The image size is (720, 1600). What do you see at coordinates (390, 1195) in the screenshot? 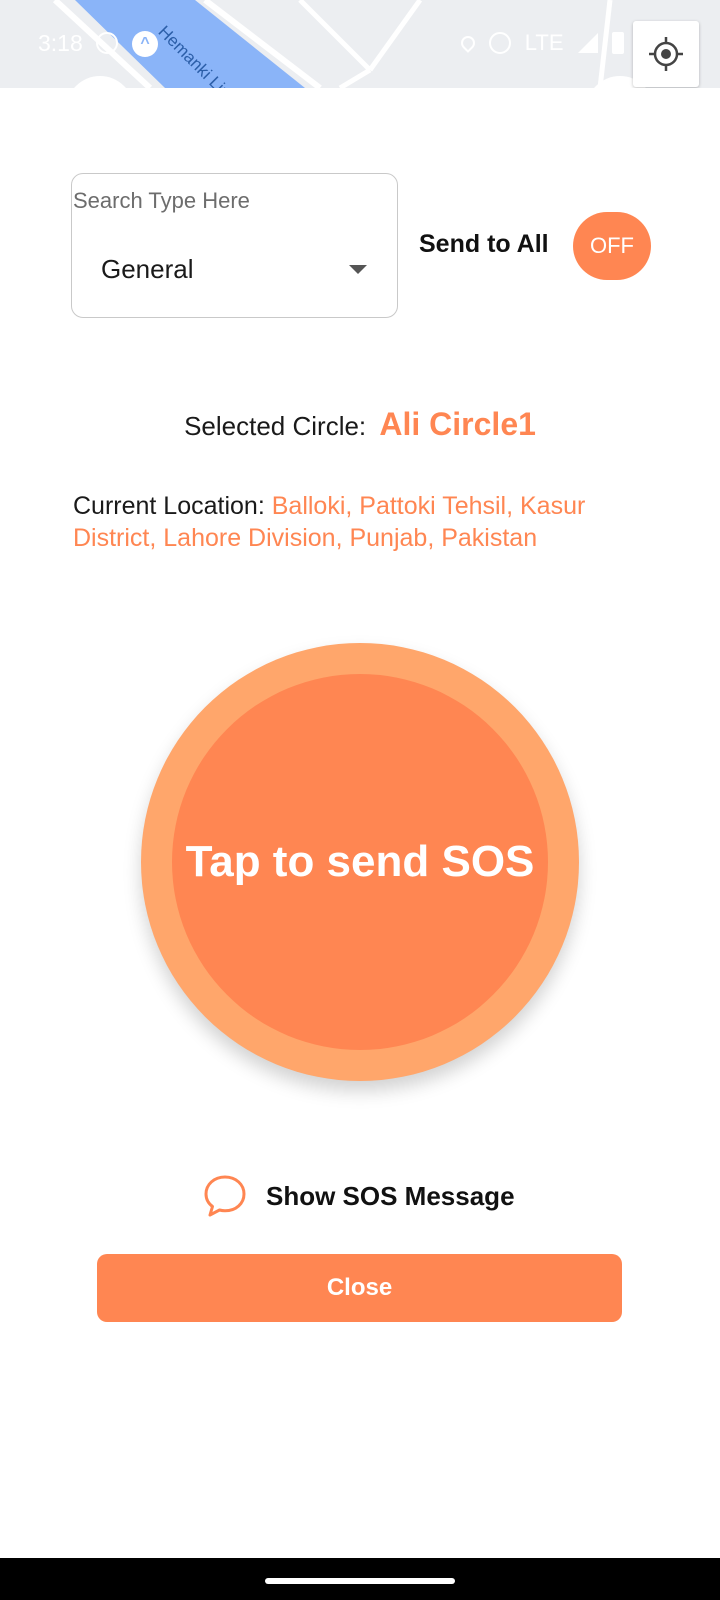
I see `show-sos-message-label: Show SOS Message` at bounding box center [390, 1195].